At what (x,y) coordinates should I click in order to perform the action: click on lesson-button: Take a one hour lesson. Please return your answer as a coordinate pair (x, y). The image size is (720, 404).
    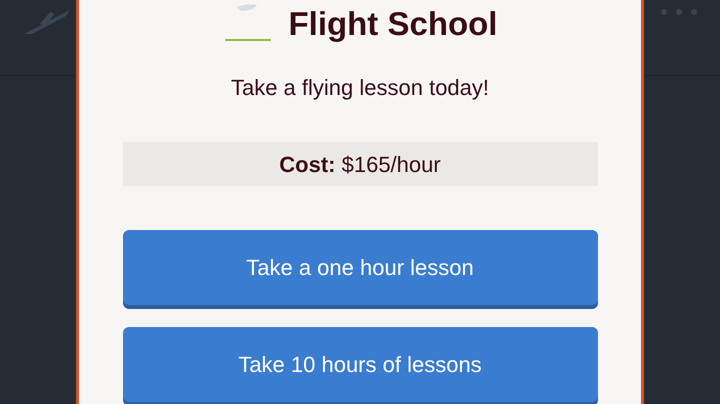
    Looking at the image, I should click on (360, 267).